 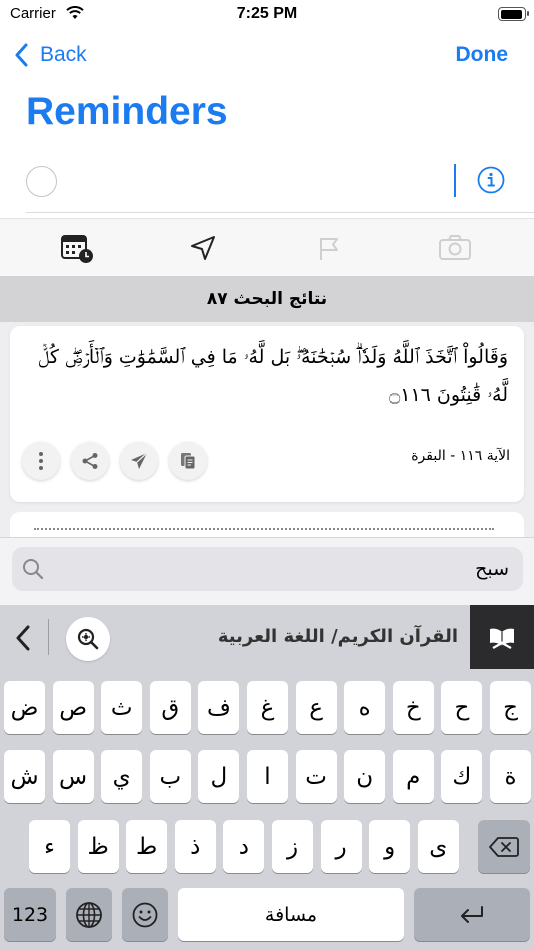 I want to click on letter-key: ط, so click(x=147, y=846).